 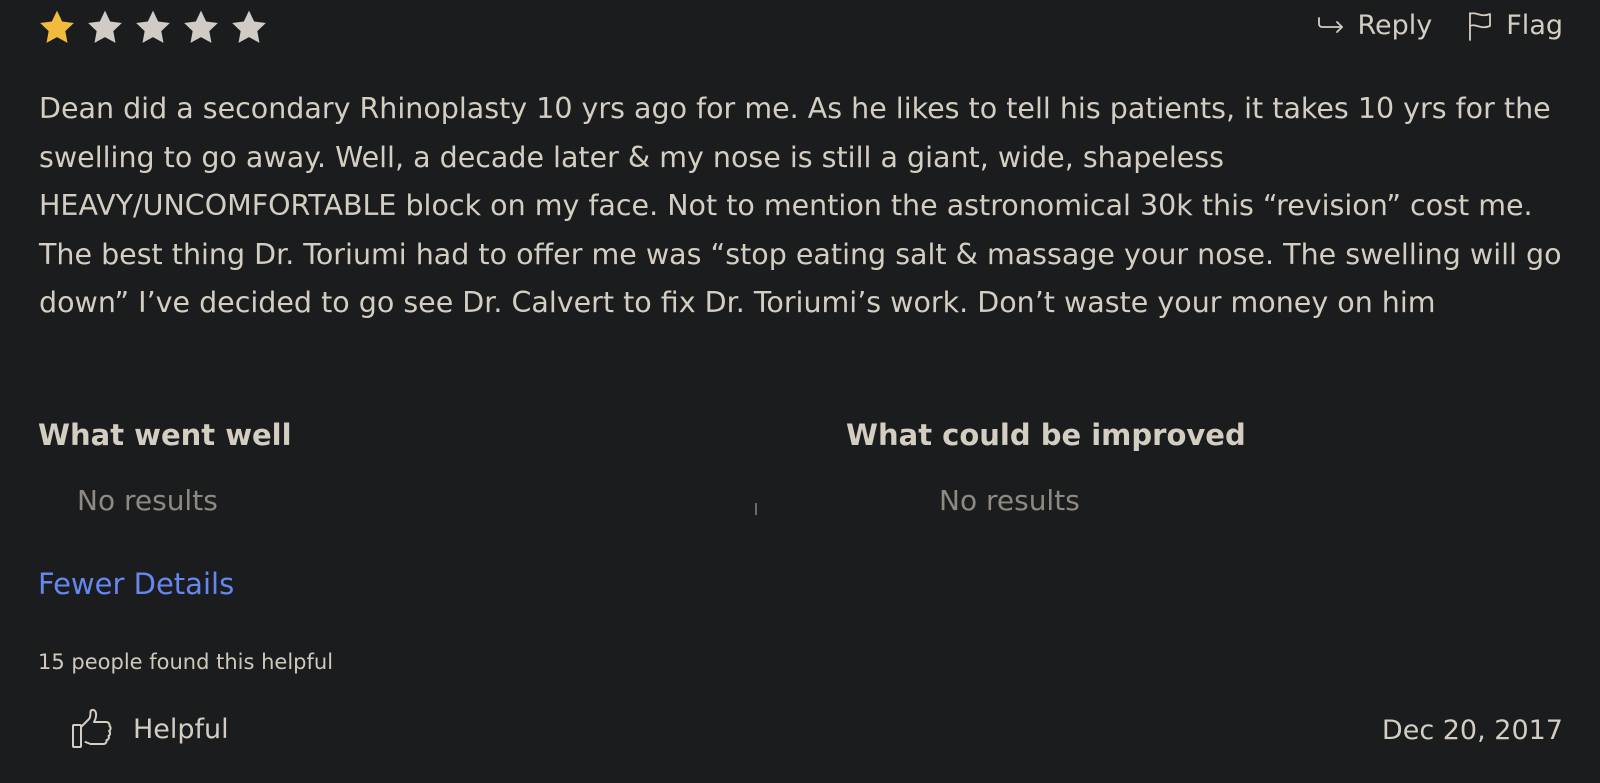 I want to click on flag-label: Flag, so click(x=1534, y=25).